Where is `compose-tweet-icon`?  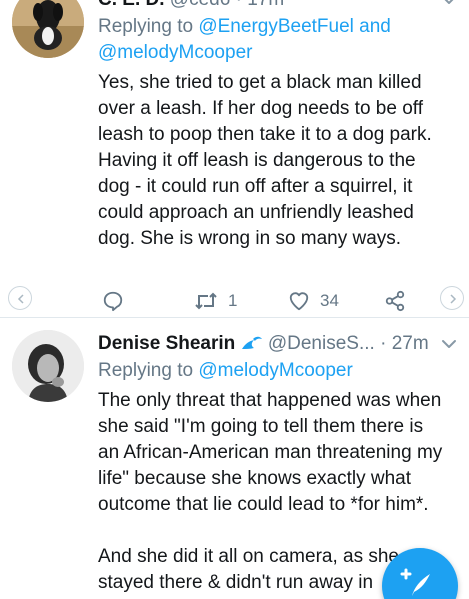 compose-tweet-icon is located at coordinates (415, 582).